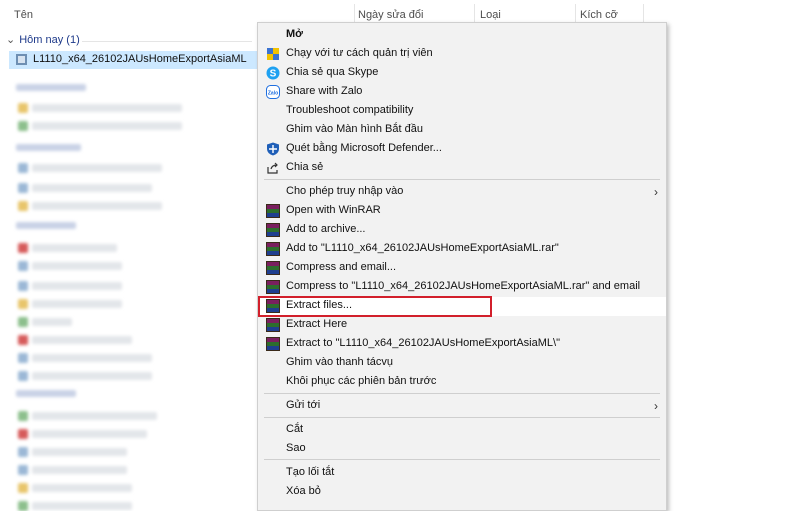 This screenshot has width=800, height=511. I want to click on share-icon, so click(273, 168).